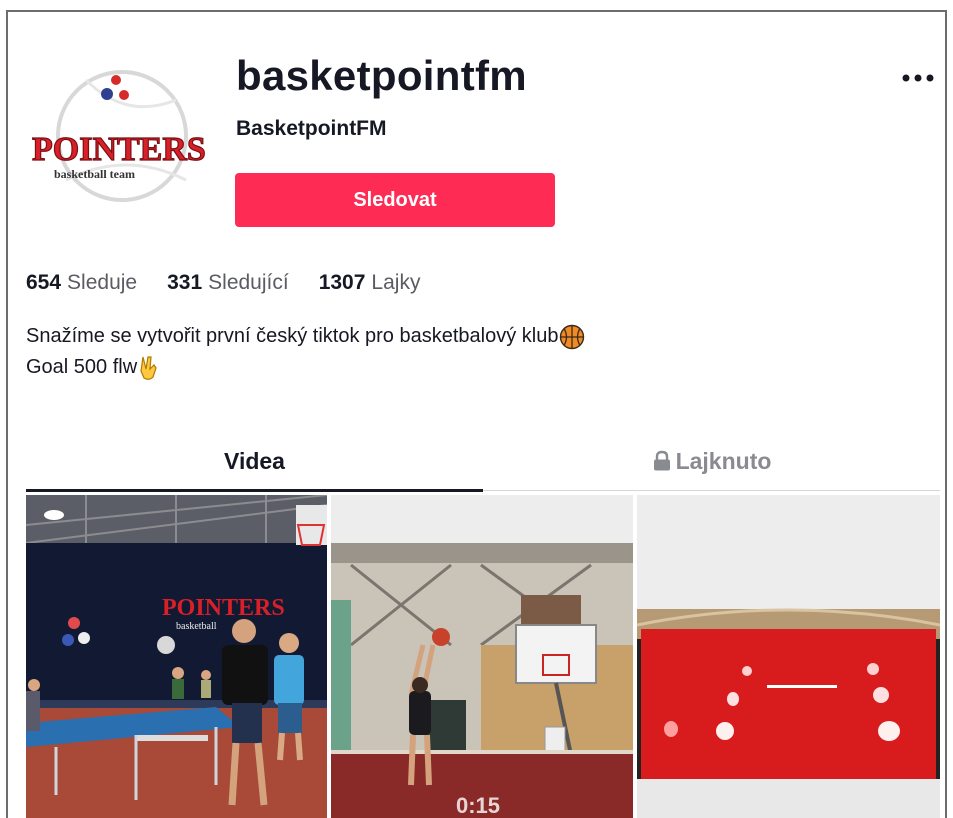 The width and height of the screenshot is (953, 818). I want to click on more-options-button, so click(918, 78).